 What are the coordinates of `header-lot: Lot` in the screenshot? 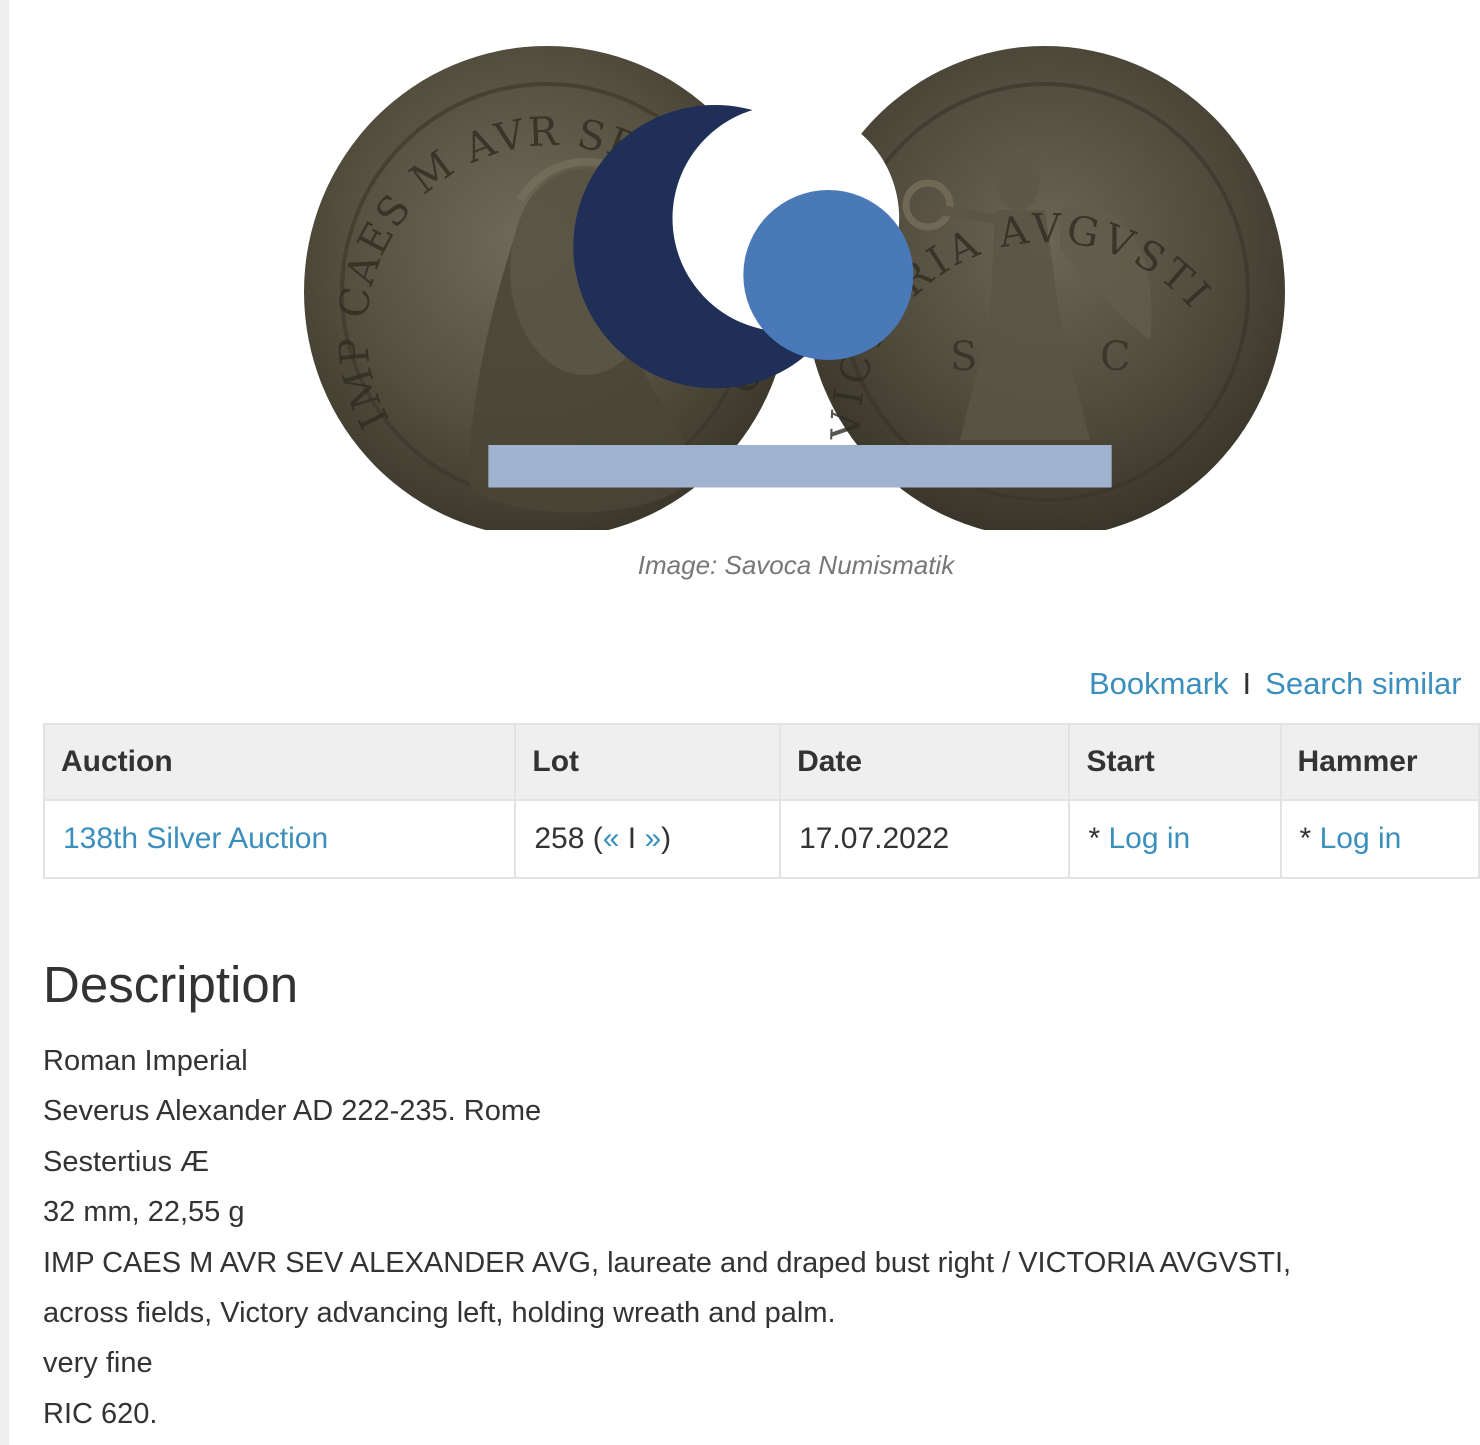 It's located at (648, 762).